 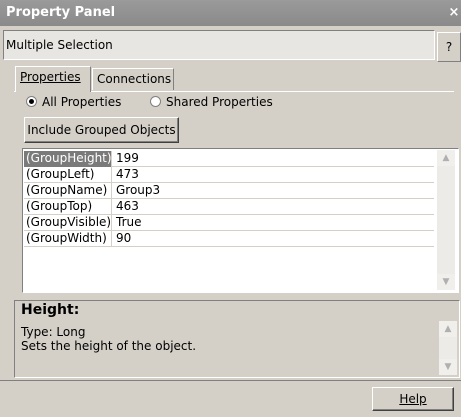 What do you see at coordinates (127, 159) in the screenshot?
I see `property-value: 199` at bounding box center [127, 159].